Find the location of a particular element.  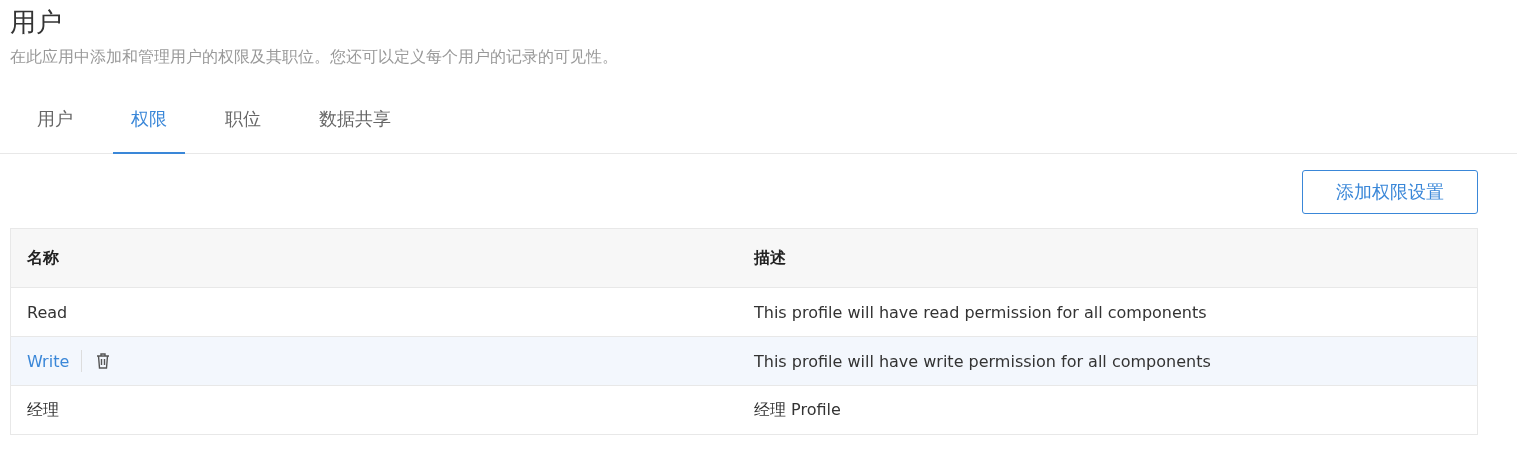

add-permission-button: 添加权限设置 is located at coordinates (1390, 192).